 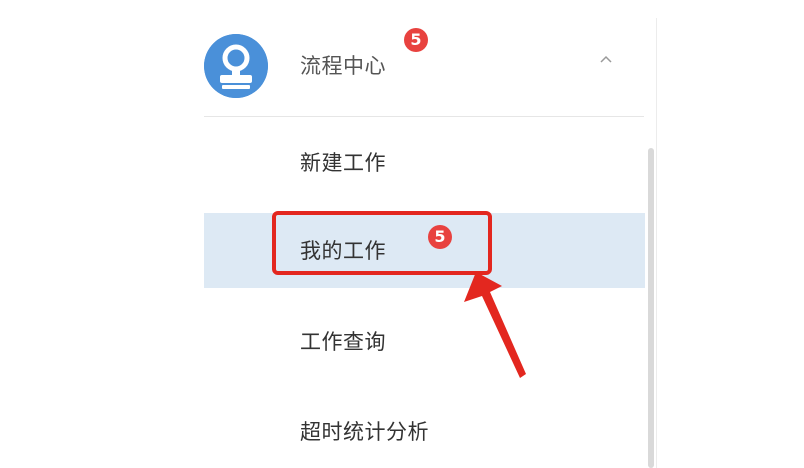 I want to click on menu-group-label: 流程中心, so click(x=343, y=66).